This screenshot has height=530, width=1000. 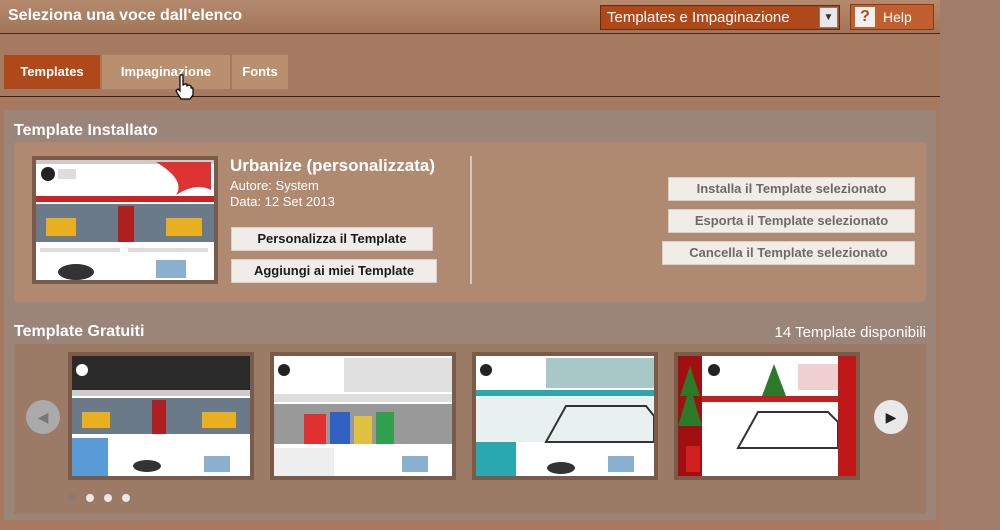 I want to click on installed-template-thumbnail, so click(x=125, y=220).